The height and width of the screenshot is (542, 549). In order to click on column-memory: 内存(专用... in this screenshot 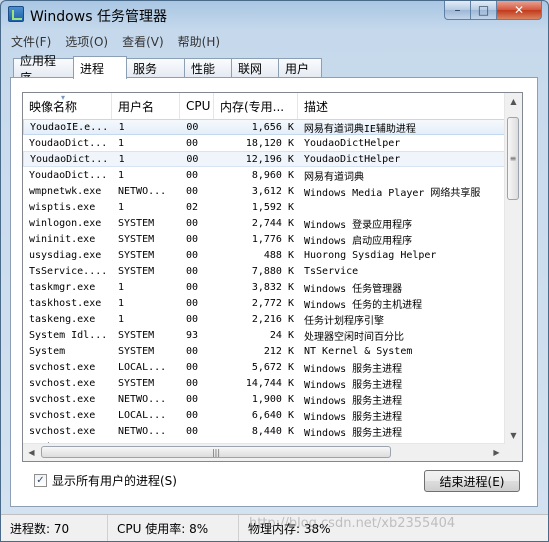, I will do `click(256, 106)`.